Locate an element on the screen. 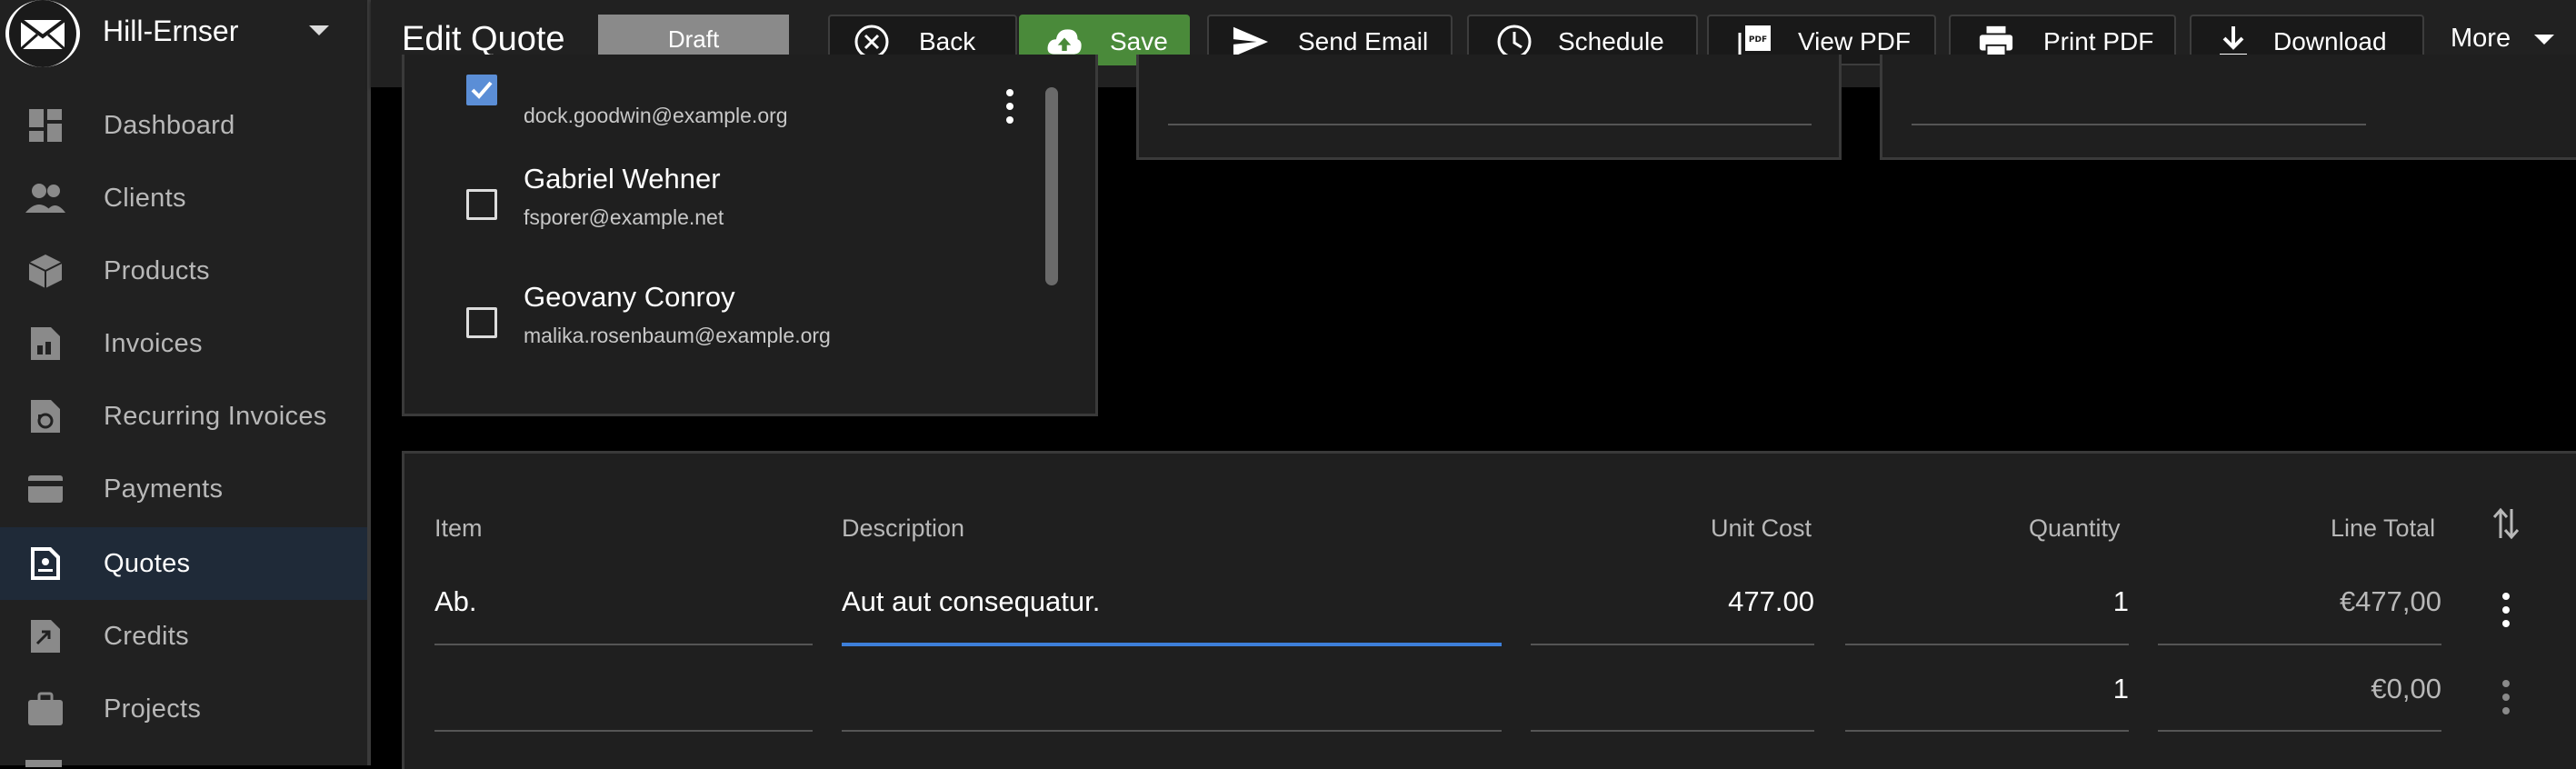 The image size is (2576, 769). invoices-icon is located at coordinates (45, 344).